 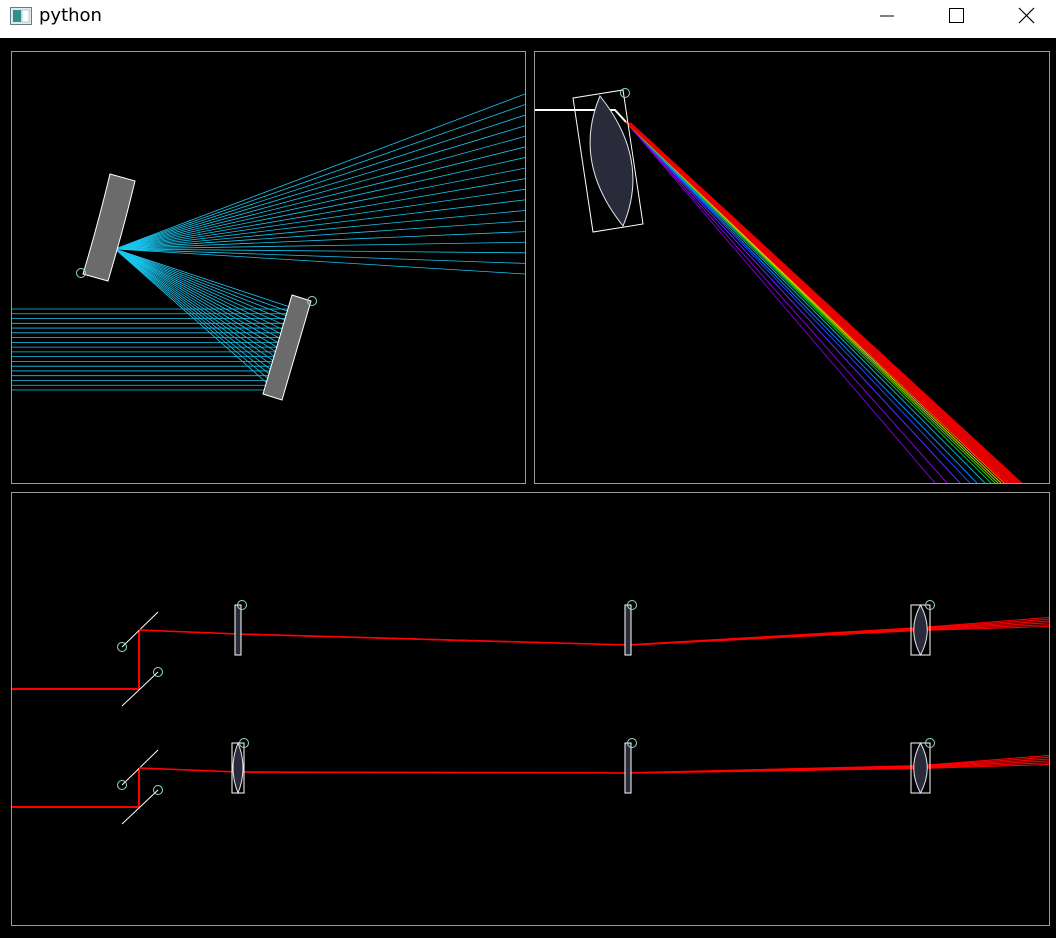 I want to click on maximize-icon, so click(x=956, y=15).